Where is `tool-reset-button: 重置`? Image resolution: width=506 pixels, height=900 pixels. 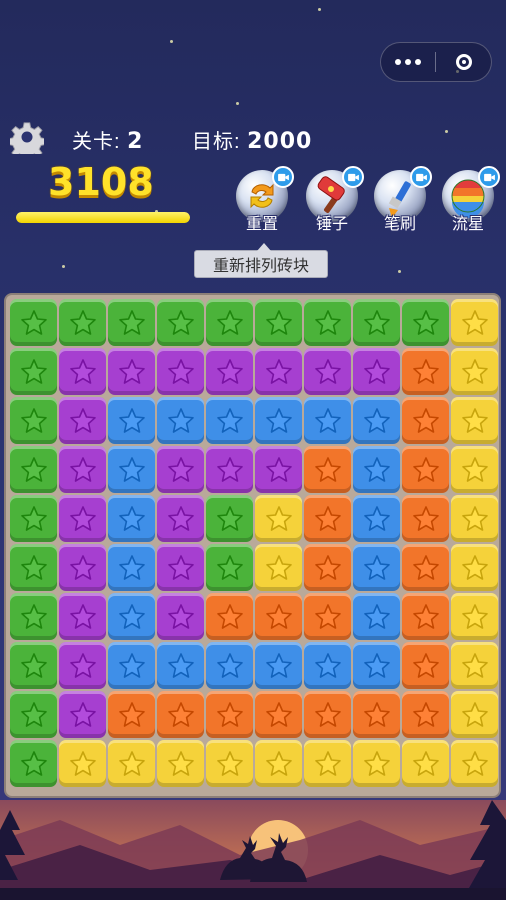 tool-reset-button: 重置 is located at coordinates (263, 200).